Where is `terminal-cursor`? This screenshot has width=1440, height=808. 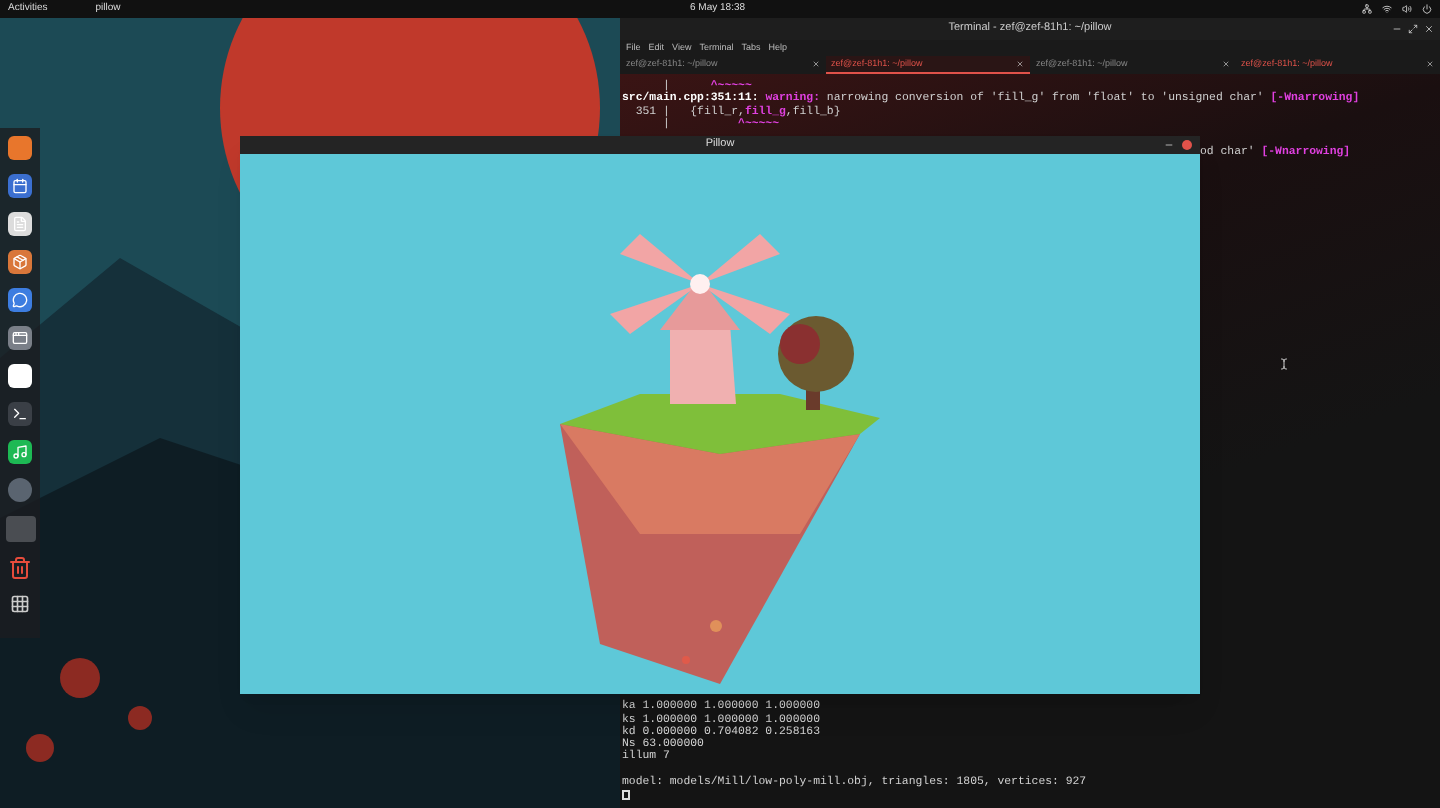 terminal-cursor is located at coordinates (625, 794).